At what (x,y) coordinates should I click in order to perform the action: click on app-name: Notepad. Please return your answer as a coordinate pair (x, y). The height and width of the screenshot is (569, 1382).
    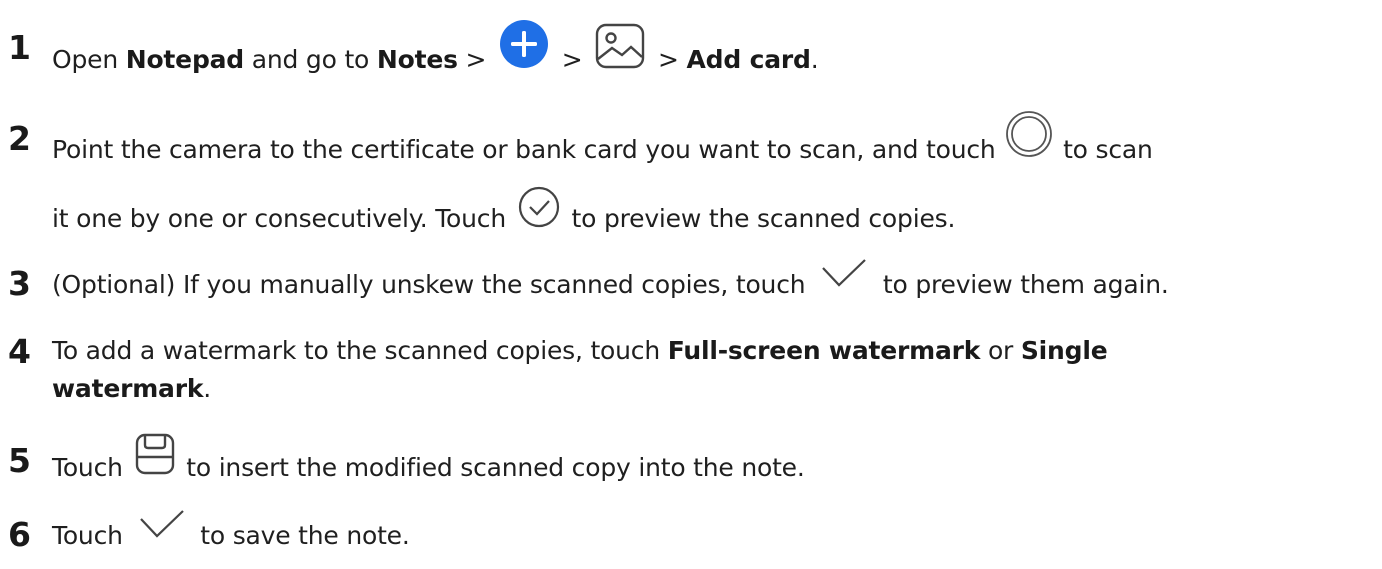
    Looking at the image, I should click on (184, 59).